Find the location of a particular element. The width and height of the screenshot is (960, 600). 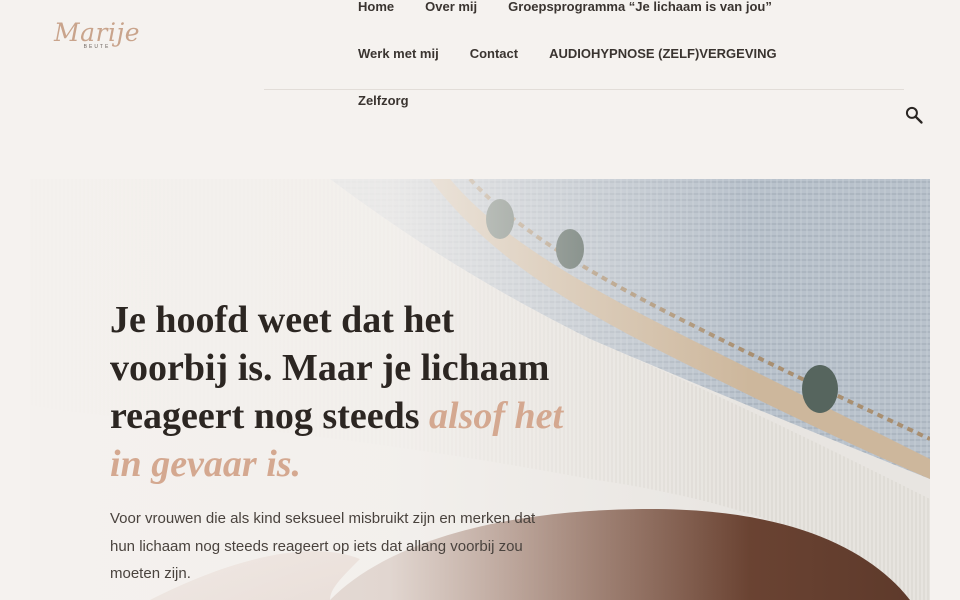

search-icon is located at coordinates (914, 115).